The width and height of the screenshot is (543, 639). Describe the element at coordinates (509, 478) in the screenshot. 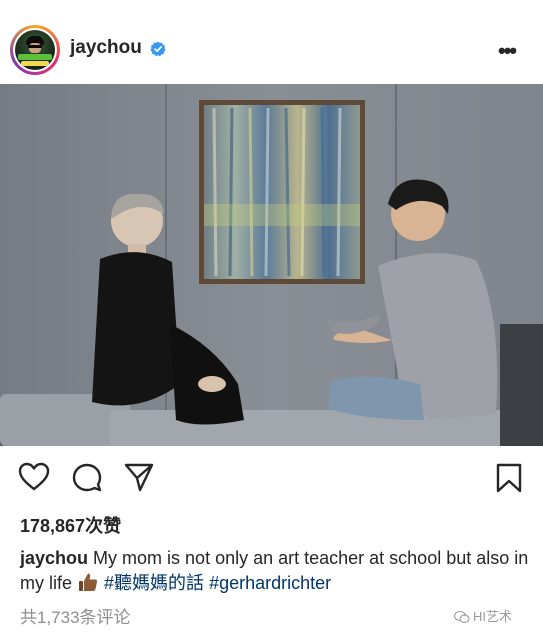

I see `bookmark-icon` at that location.